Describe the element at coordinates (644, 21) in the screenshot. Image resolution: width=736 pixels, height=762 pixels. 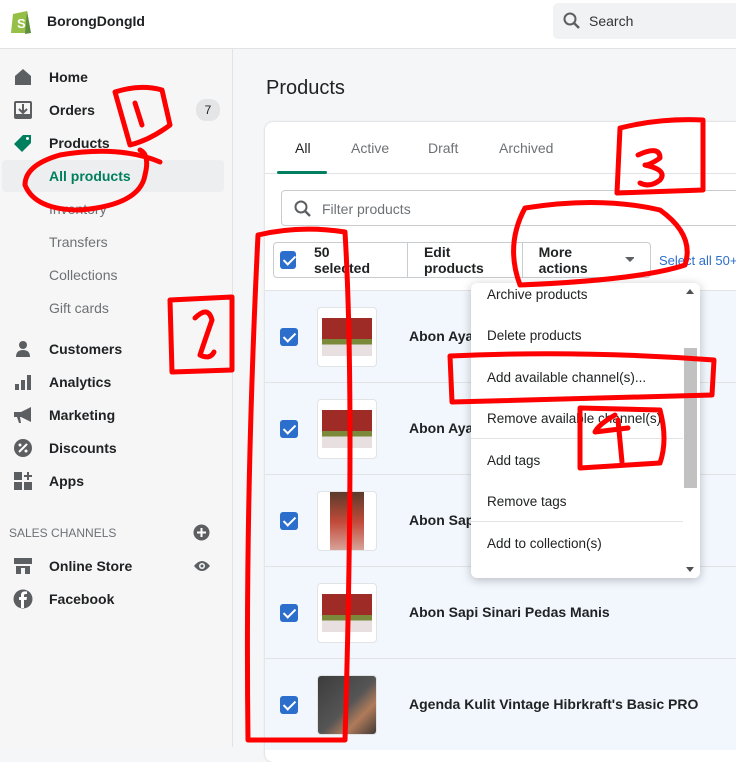
I see `search-input: Search` at that location.